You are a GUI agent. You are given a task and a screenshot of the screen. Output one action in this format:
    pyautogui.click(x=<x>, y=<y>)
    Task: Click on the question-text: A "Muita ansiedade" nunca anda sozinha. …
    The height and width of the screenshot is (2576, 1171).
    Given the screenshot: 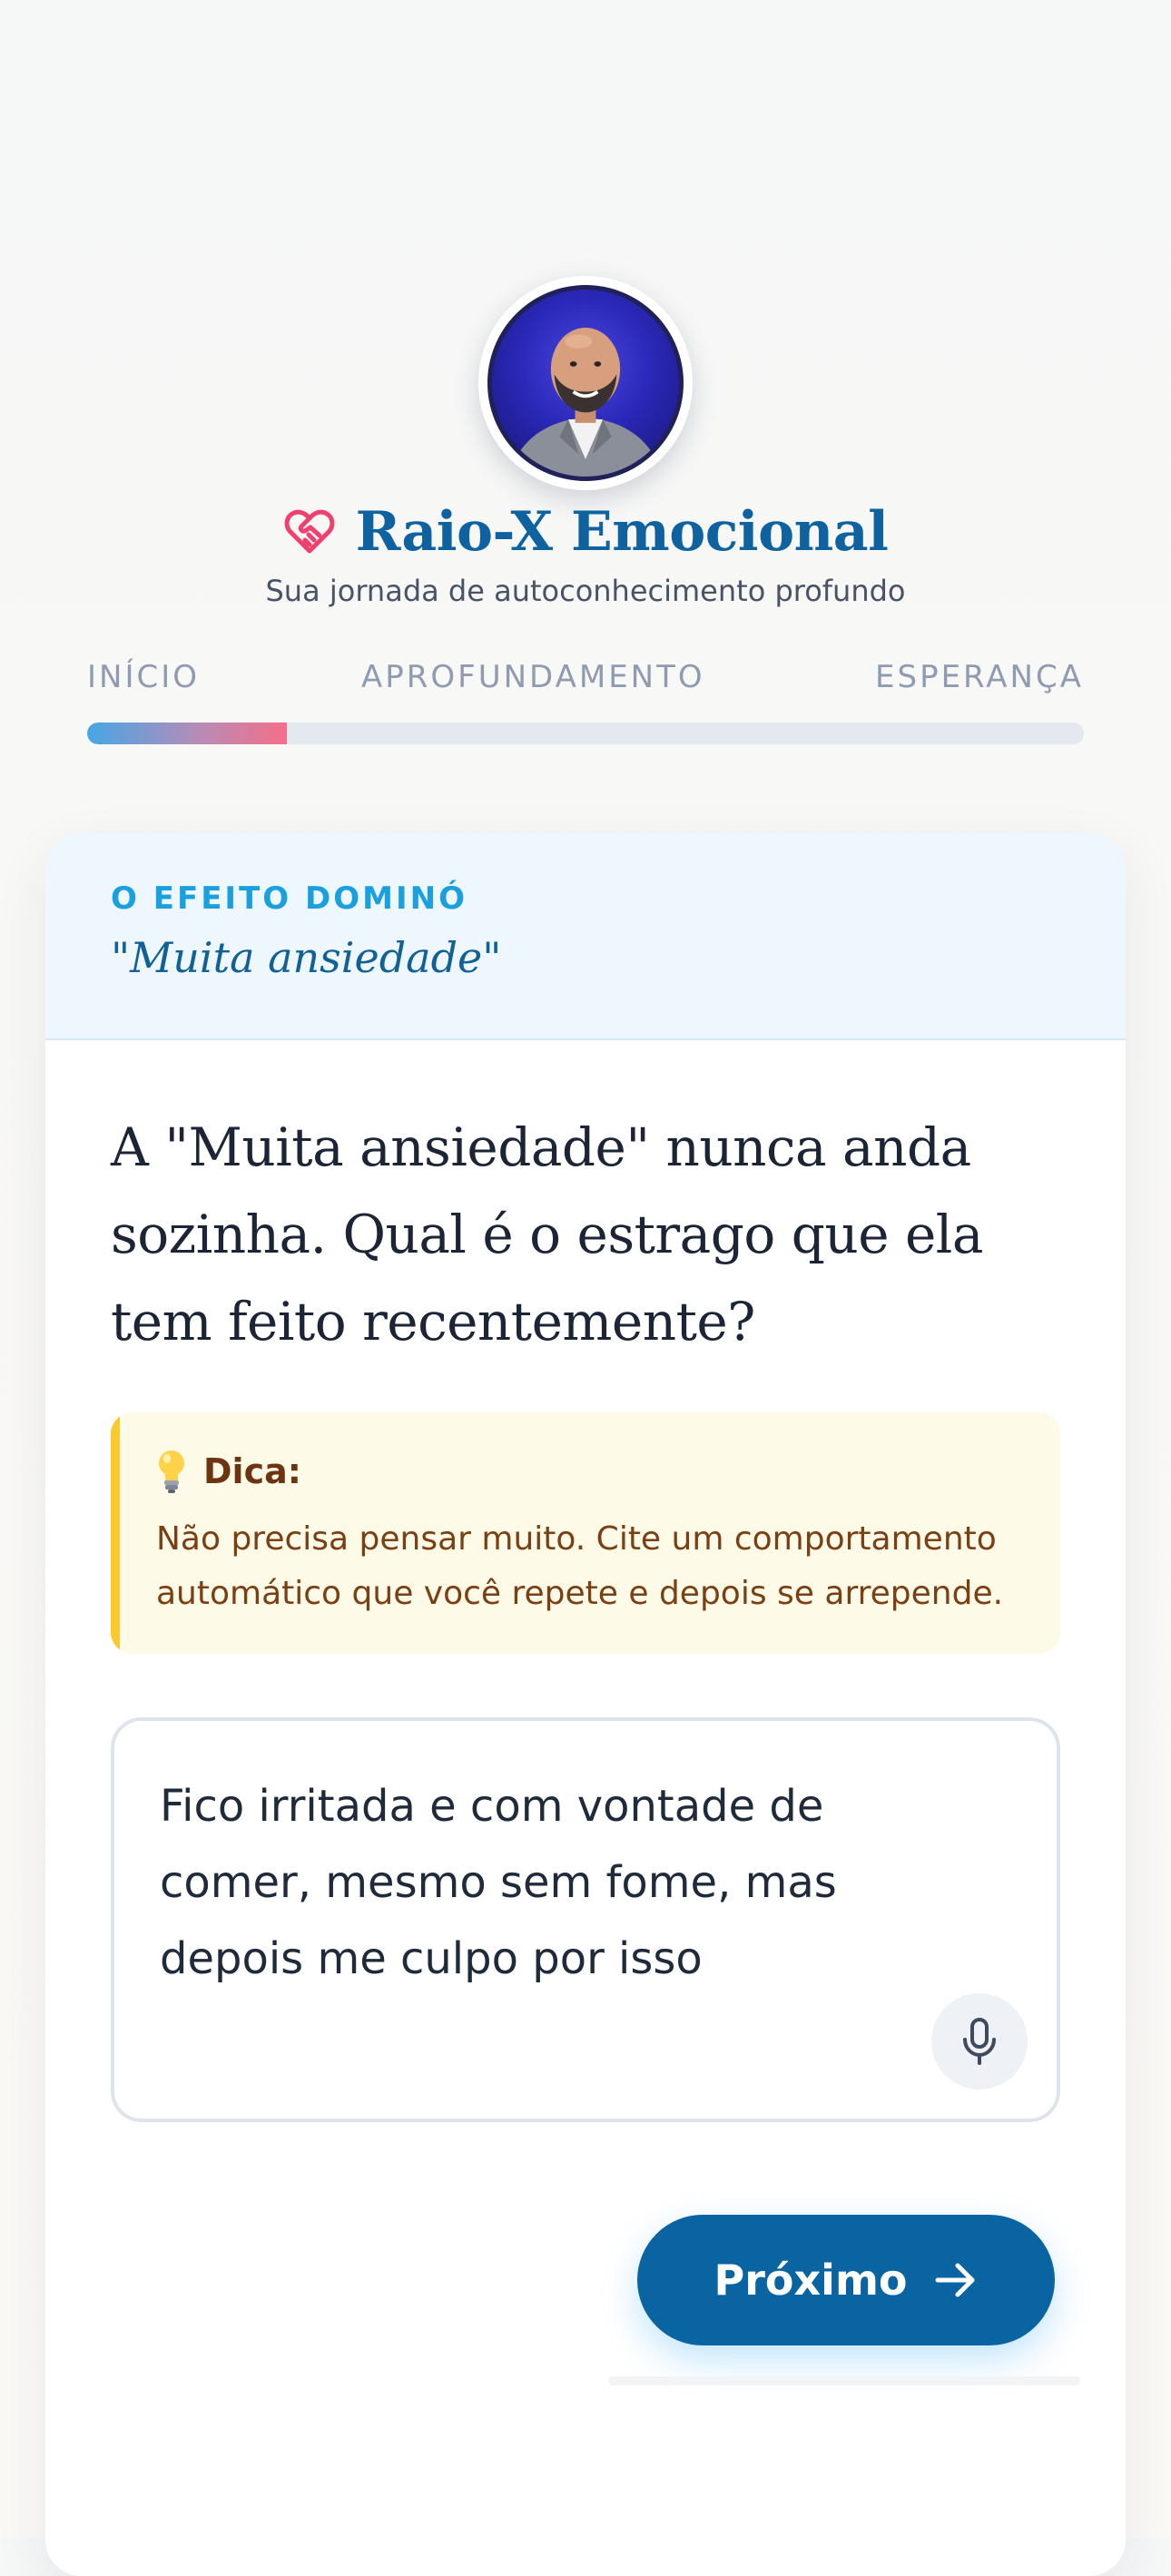 What is the action you would take?
    pyautogui.click(x=547, y=1234)
    